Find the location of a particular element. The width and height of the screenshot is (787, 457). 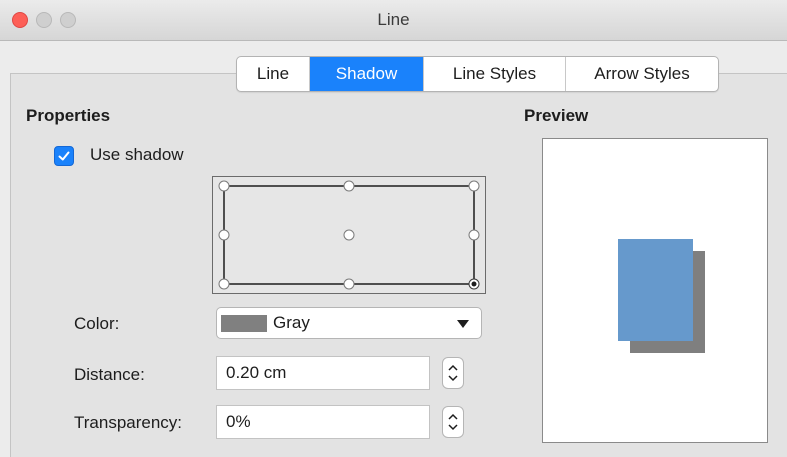

preview-heading: Preview is located at coordinates (556, 115).